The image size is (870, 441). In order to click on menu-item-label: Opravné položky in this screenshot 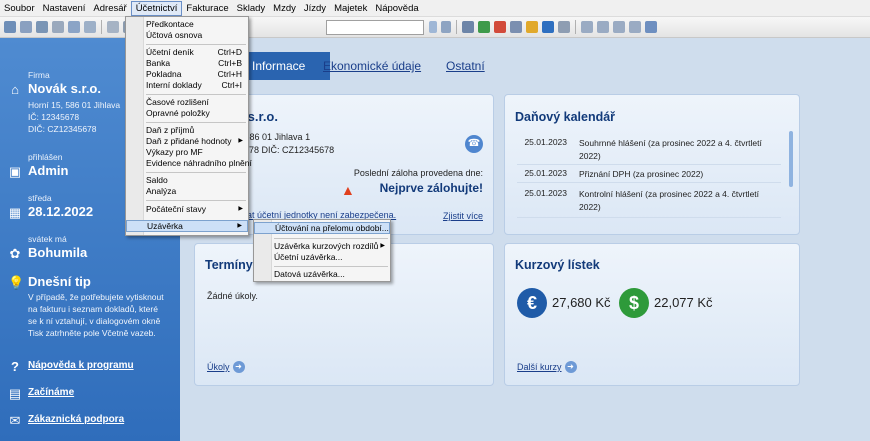, I will do `click(178, 113)`.